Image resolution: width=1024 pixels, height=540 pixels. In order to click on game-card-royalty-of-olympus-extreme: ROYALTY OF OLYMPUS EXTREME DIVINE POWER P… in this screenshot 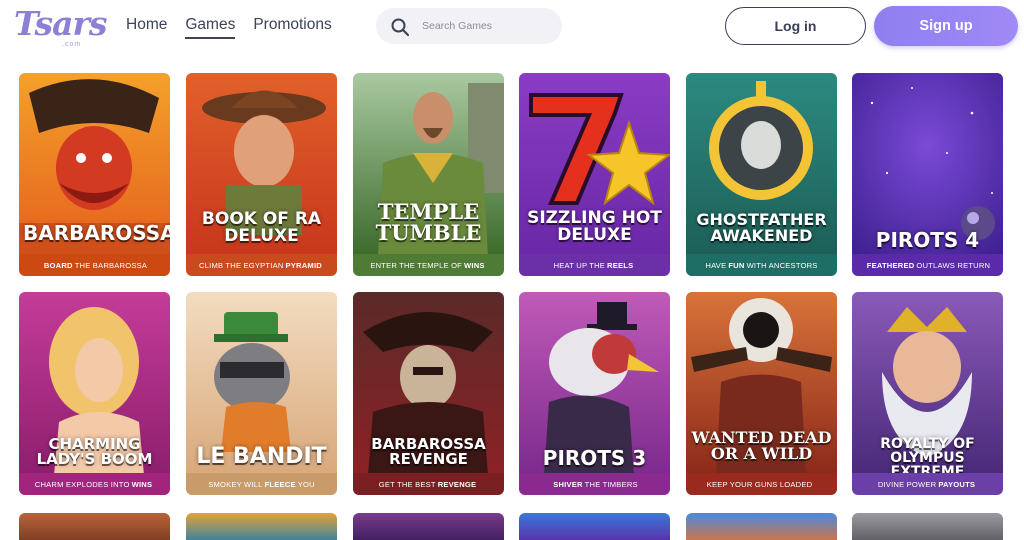, I will do `click(927, 393)`.